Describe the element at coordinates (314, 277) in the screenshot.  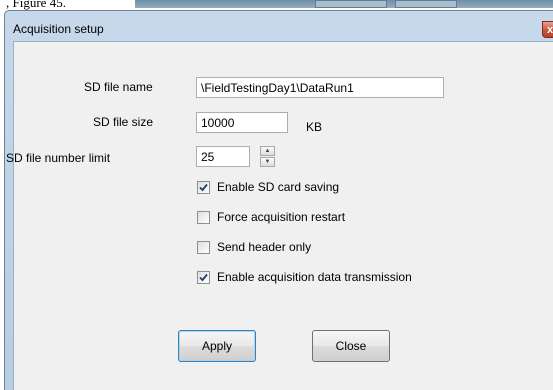
I see `checkbox-label: Enable acquisition data transmission` at that location.